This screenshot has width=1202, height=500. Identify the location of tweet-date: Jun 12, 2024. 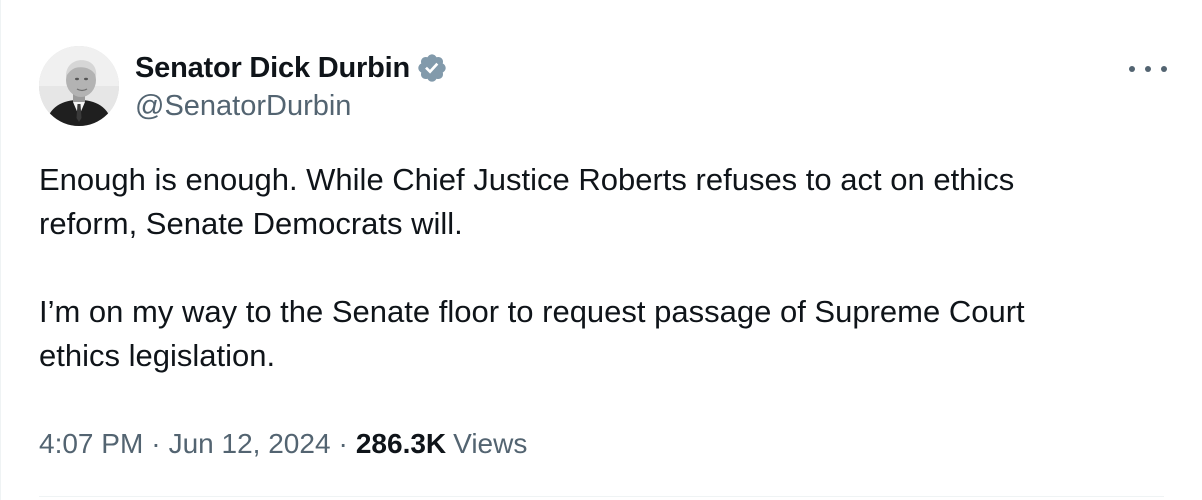
(250, 444).